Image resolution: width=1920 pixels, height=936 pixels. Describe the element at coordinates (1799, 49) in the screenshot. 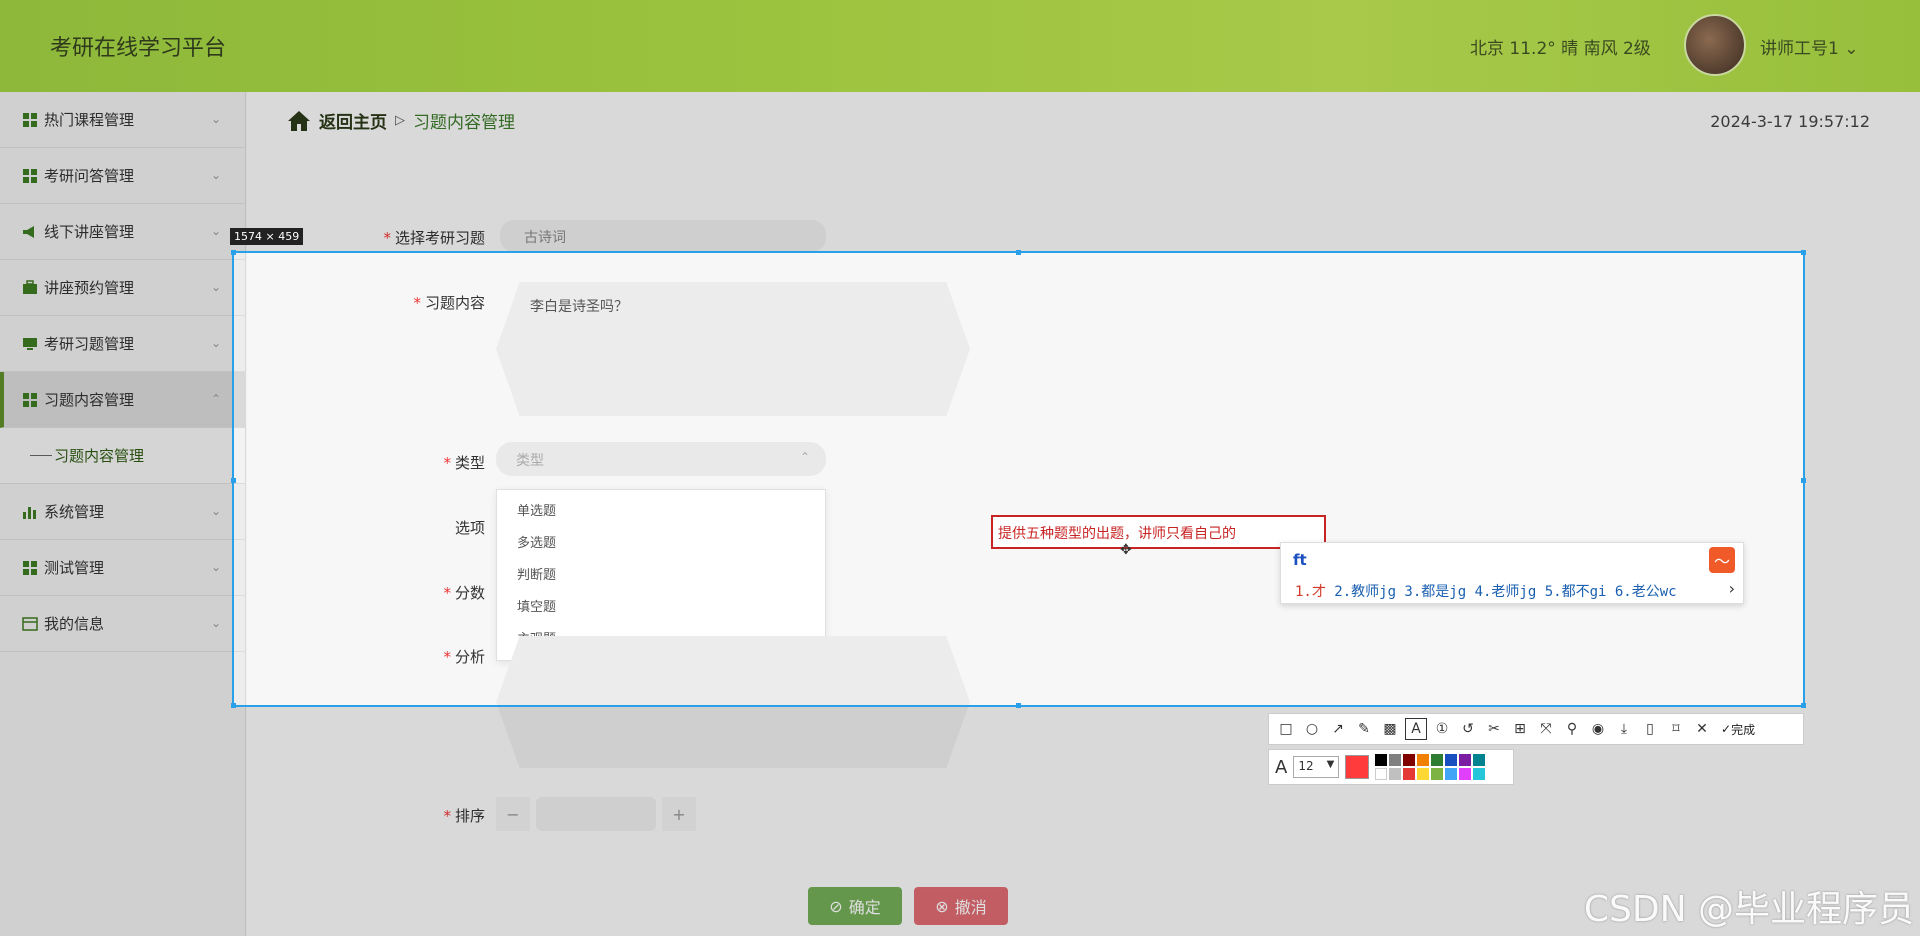

I see `user-name: 讲师工号1` at that location.